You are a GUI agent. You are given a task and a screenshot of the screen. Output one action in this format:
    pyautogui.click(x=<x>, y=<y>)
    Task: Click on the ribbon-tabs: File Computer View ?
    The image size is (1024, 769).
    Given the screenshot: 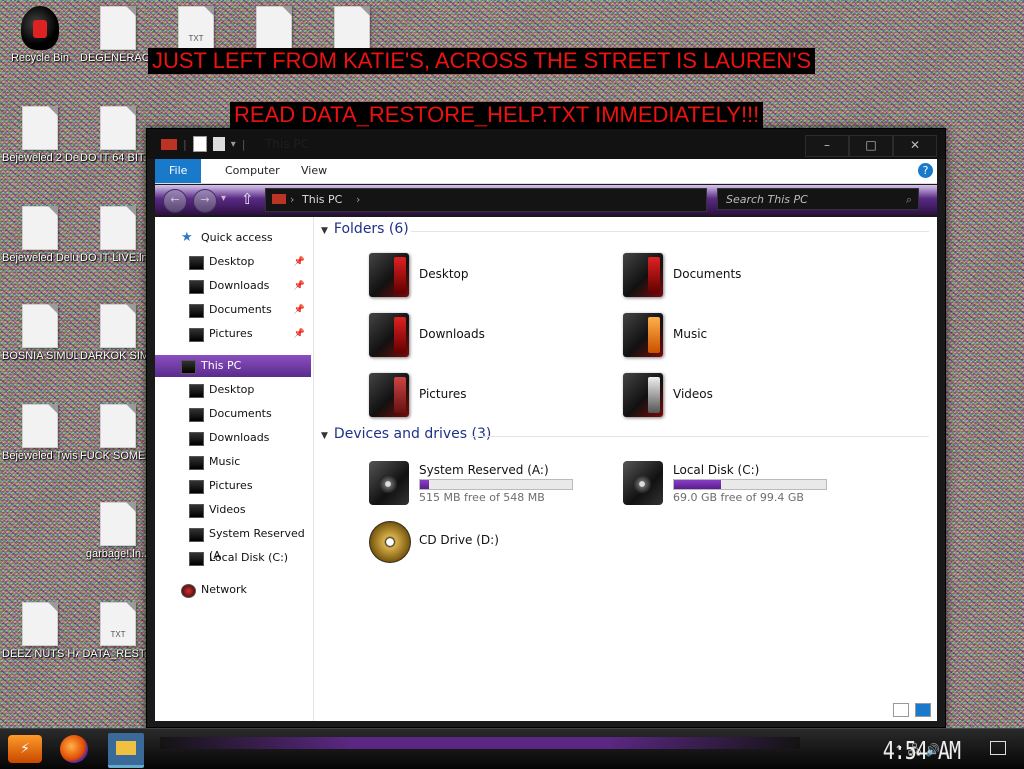 What is the action you would take?
    pyautogui.click(x=546, y=171)
    